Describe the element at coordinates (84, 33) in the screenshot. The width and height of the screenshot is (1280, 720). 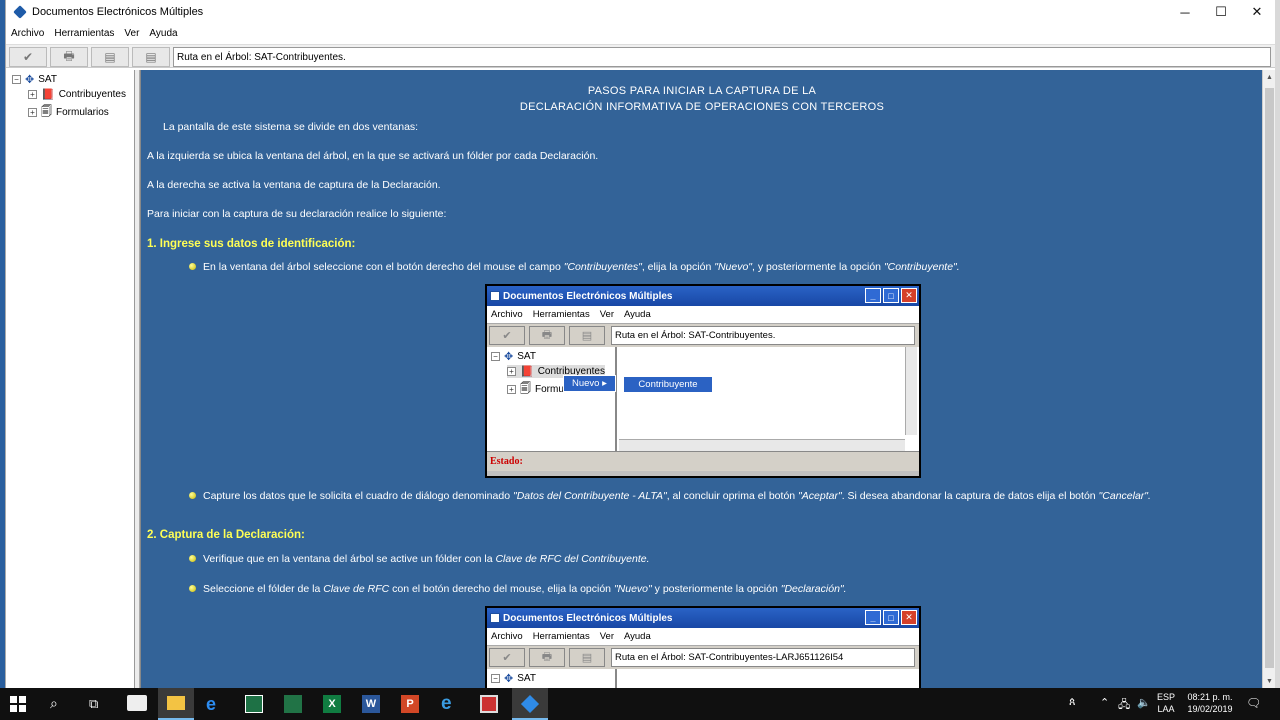
I see `menu-herramientas: Herramientas` at that location.